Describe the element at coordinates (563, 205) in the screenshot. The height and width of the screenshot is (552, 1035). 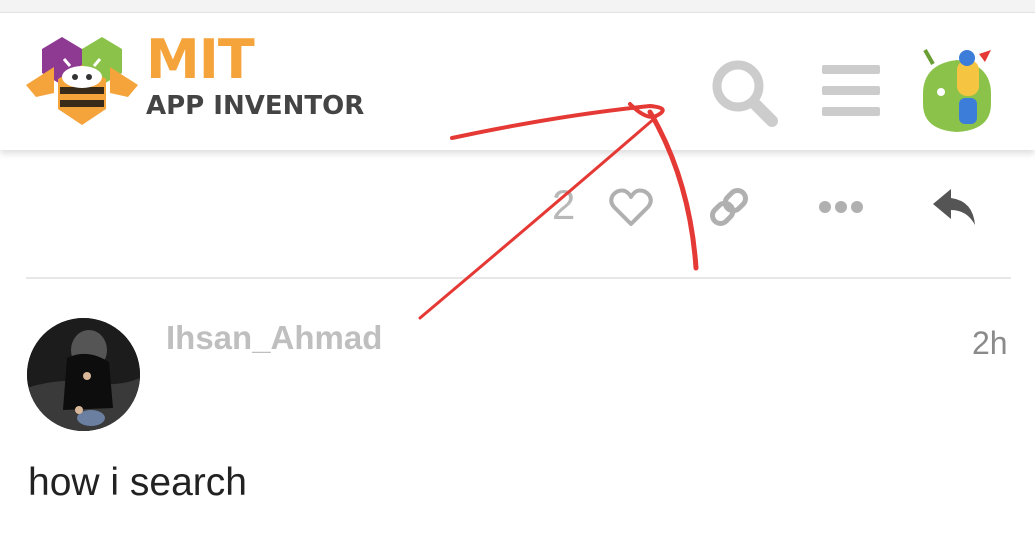
I see `like-count: 2` at that location.